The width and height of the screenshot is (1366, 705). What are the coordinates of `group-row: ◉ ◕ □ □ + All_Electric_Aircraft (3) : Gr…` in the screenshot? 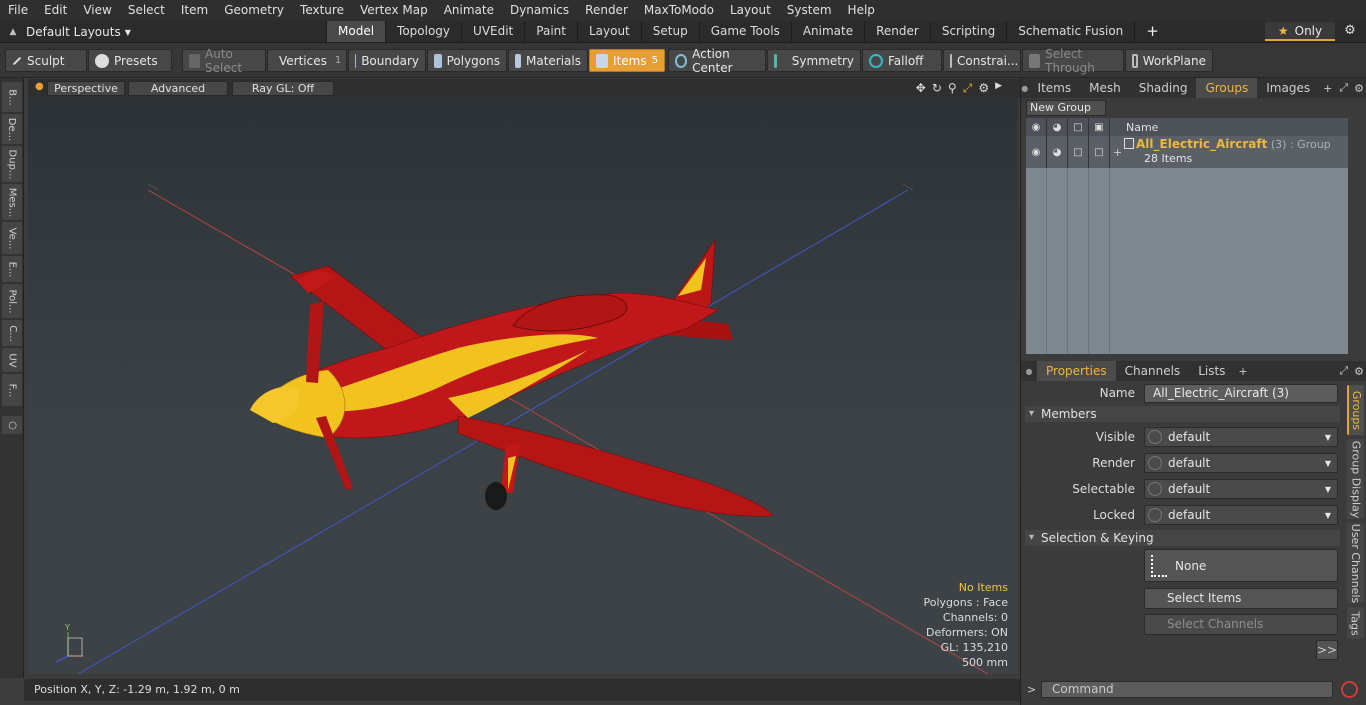 It's located at (1187, 152).